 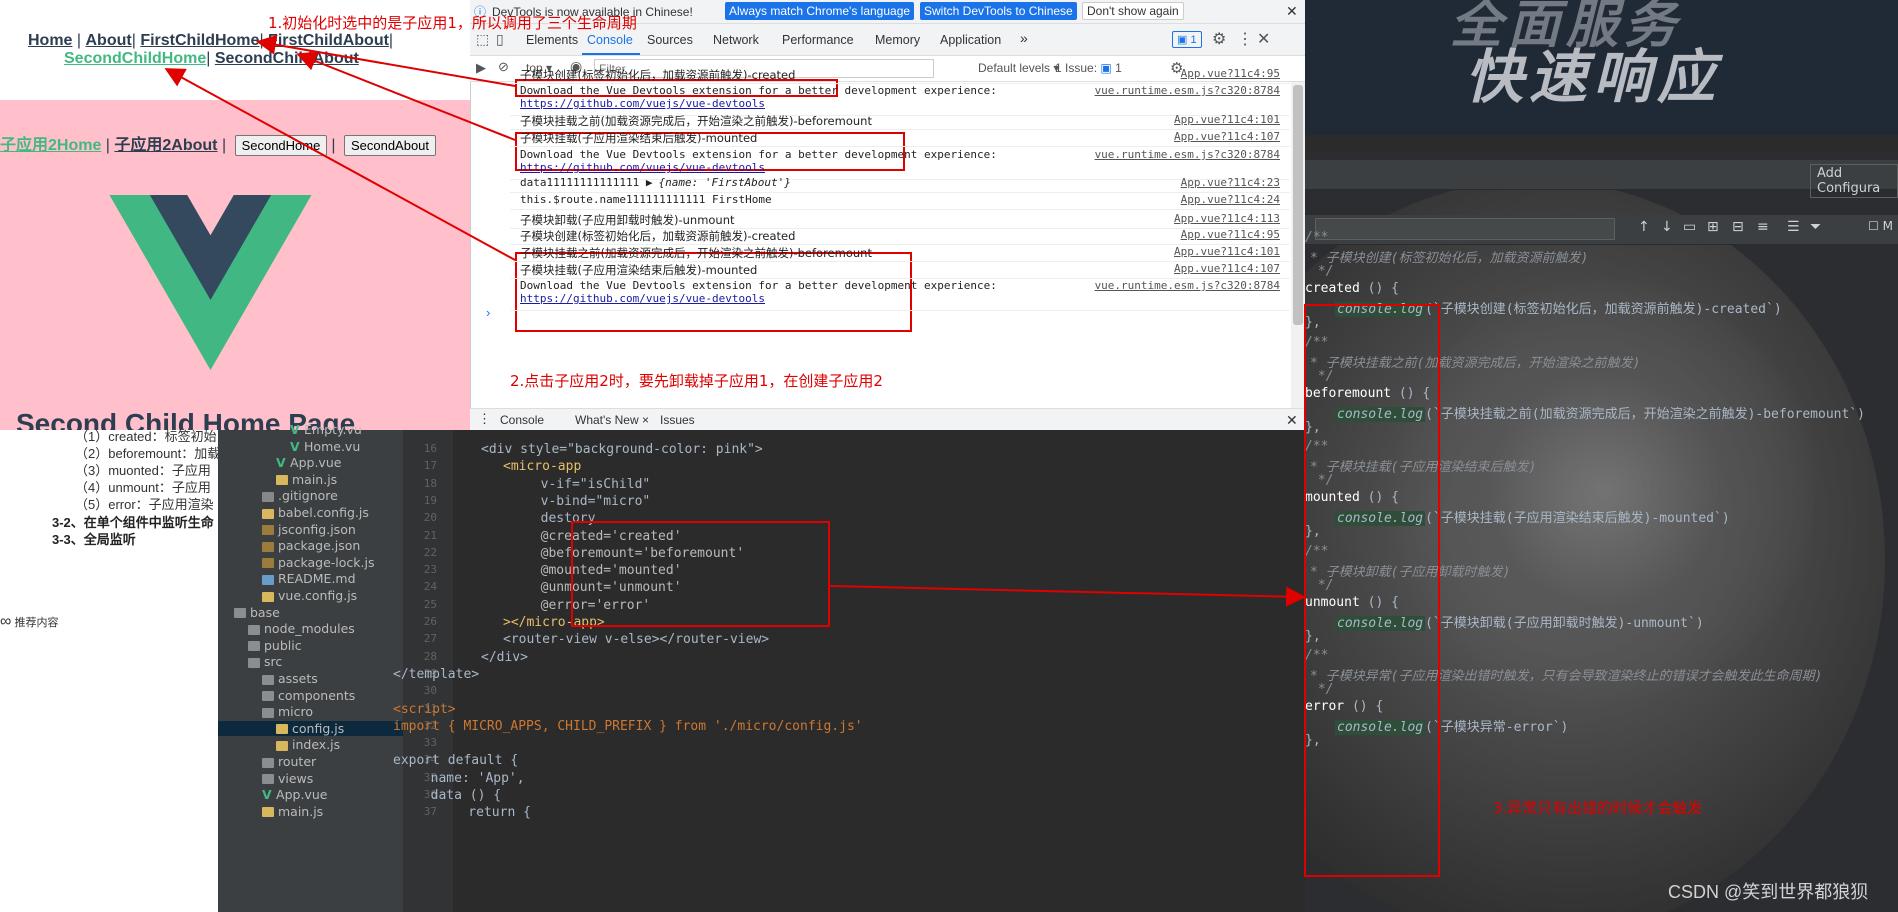 I want to click on project-tree-item: vue.config.js, so click(x=309, y=595).